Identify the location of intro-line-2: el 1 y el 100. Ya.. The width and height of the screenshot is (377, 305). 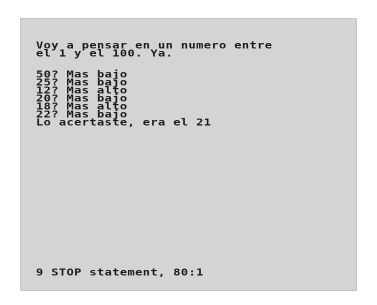
(105, 53).